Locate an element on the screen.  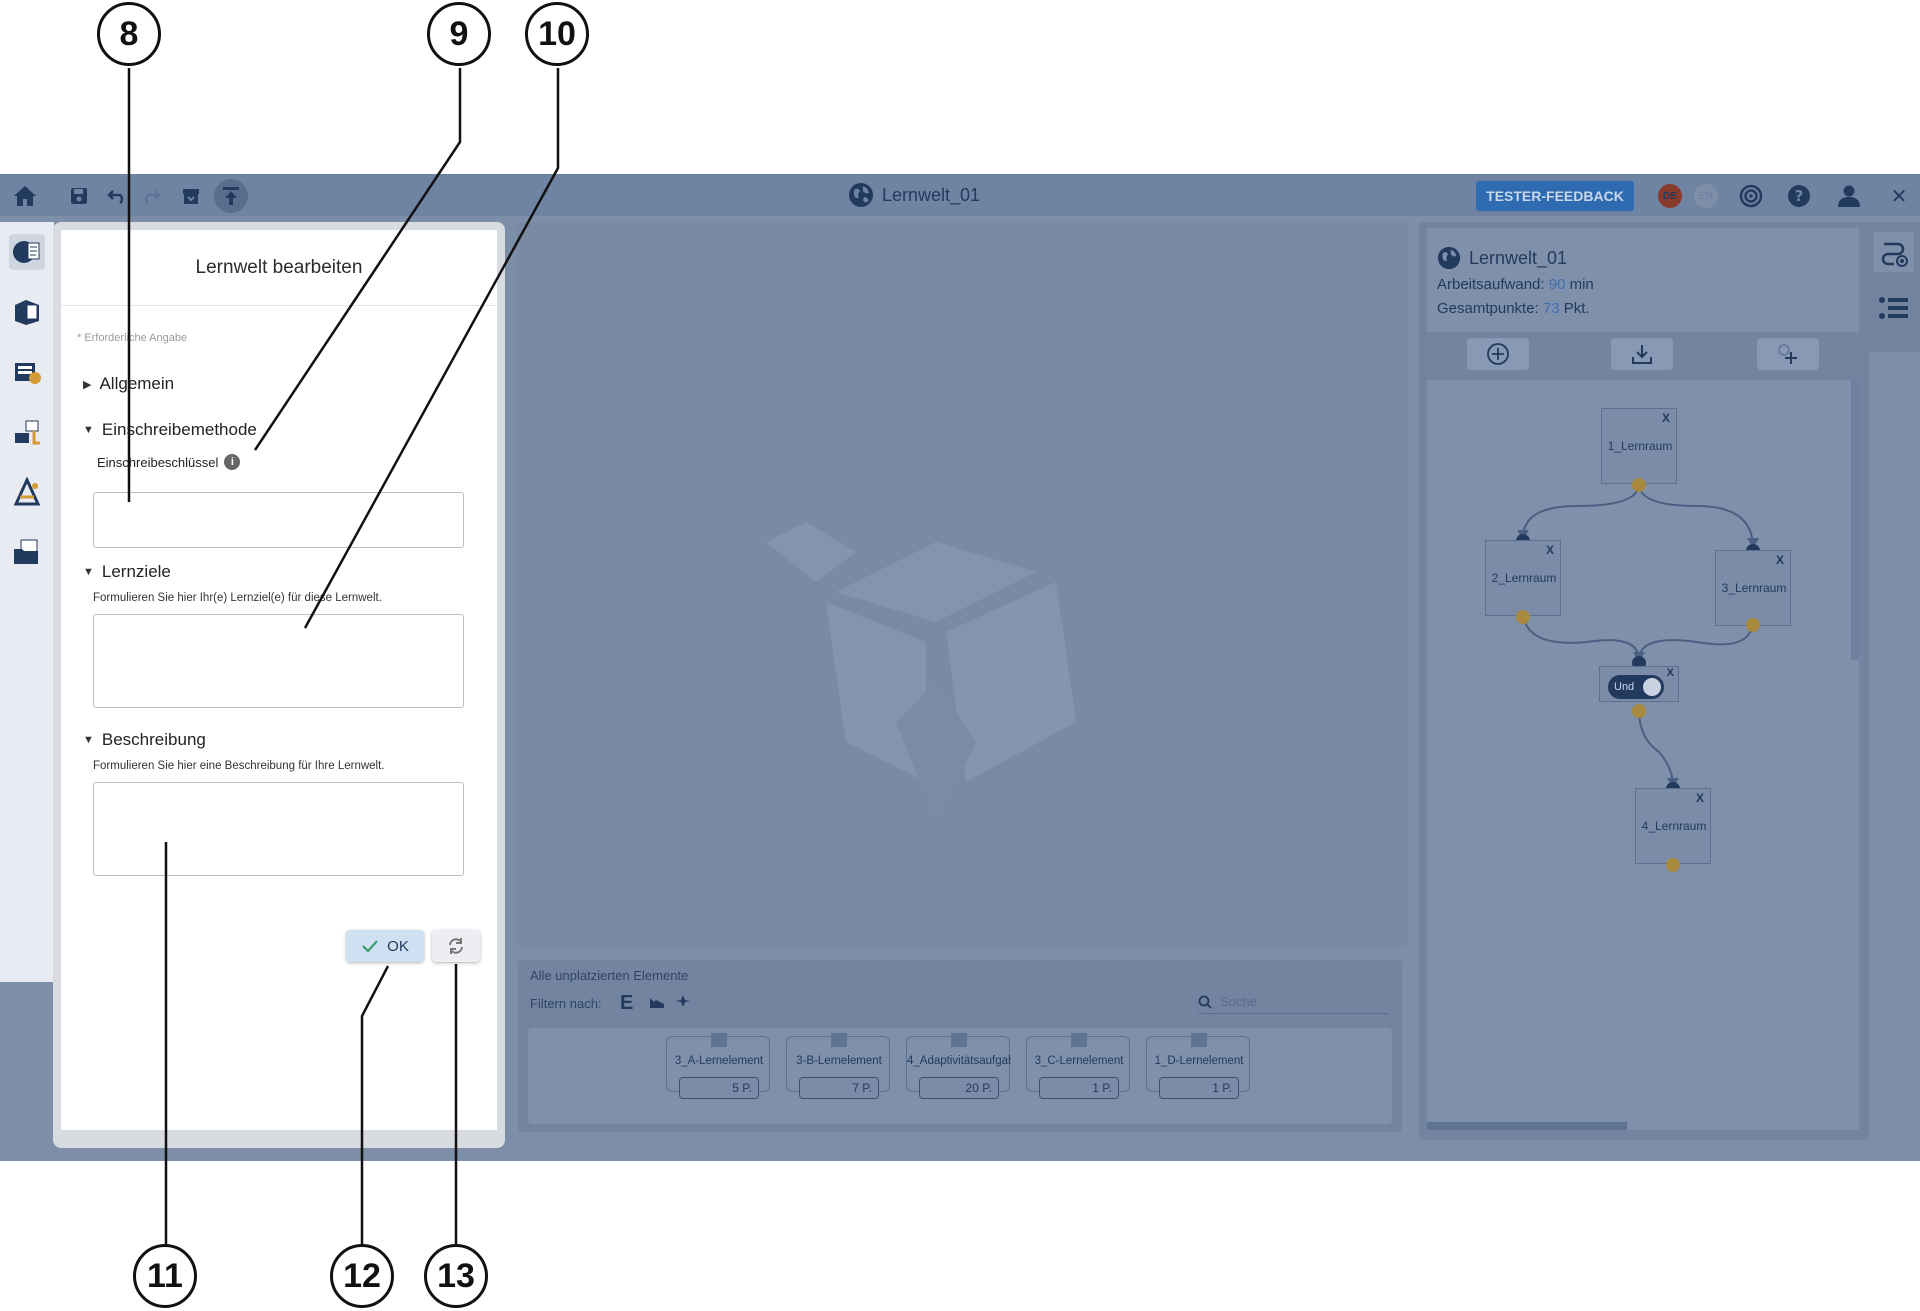
import-button is located at coordinates (1642, 354).